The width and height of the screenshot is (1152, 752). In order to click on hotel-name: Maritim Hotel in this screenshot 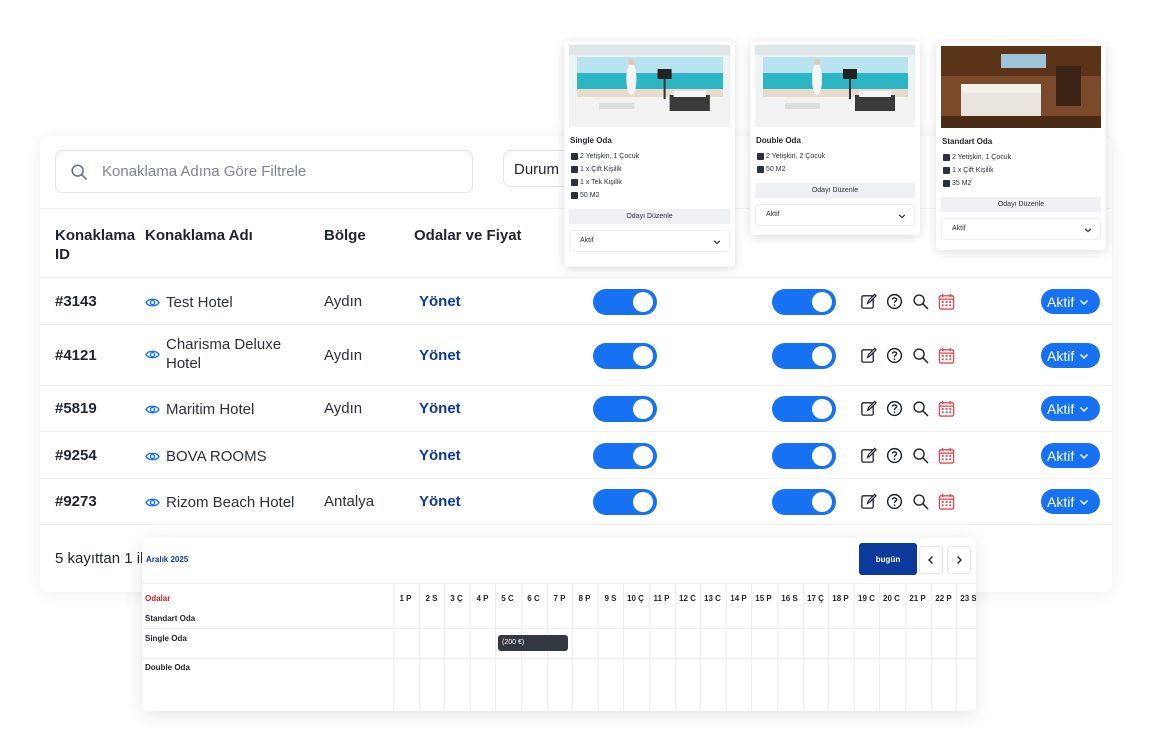, I will do `click(199, 409)`.